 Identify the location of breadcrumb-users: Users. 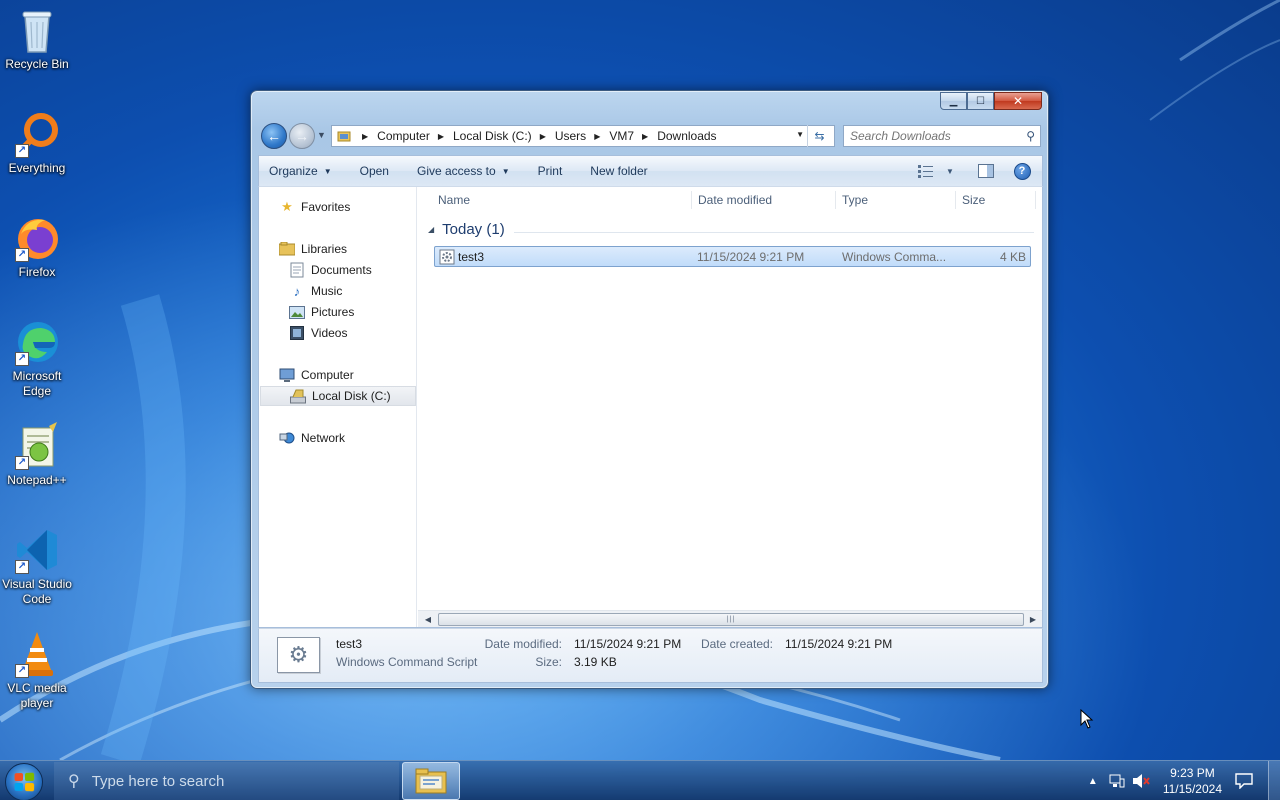
(570, 136).